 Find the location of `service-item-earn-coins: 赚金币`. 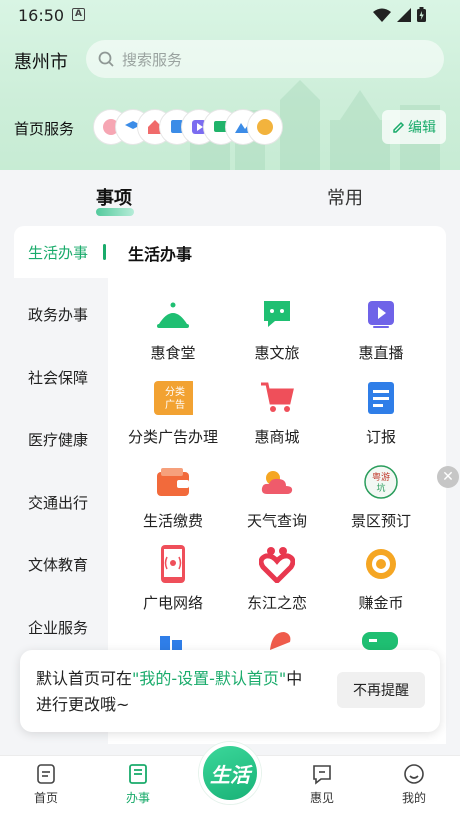

service-item-earn-coins: 赚金币 is located at coordinates (381, 578).